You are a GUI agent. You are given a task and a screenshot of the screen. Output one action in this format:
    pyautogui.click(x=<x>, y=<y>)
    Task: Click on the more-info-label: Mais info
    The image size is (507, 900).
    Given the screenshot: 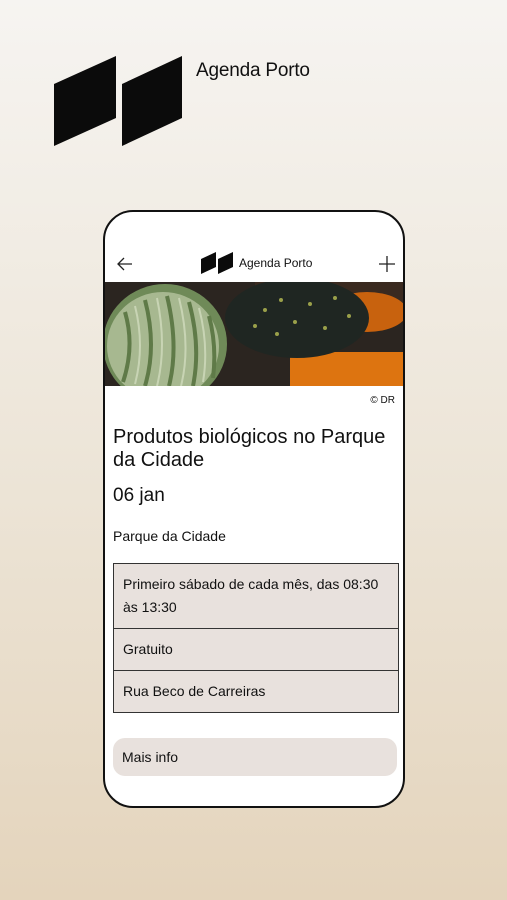 What is the action you would take?
    pyautogui.click(x=150, y=757)
    